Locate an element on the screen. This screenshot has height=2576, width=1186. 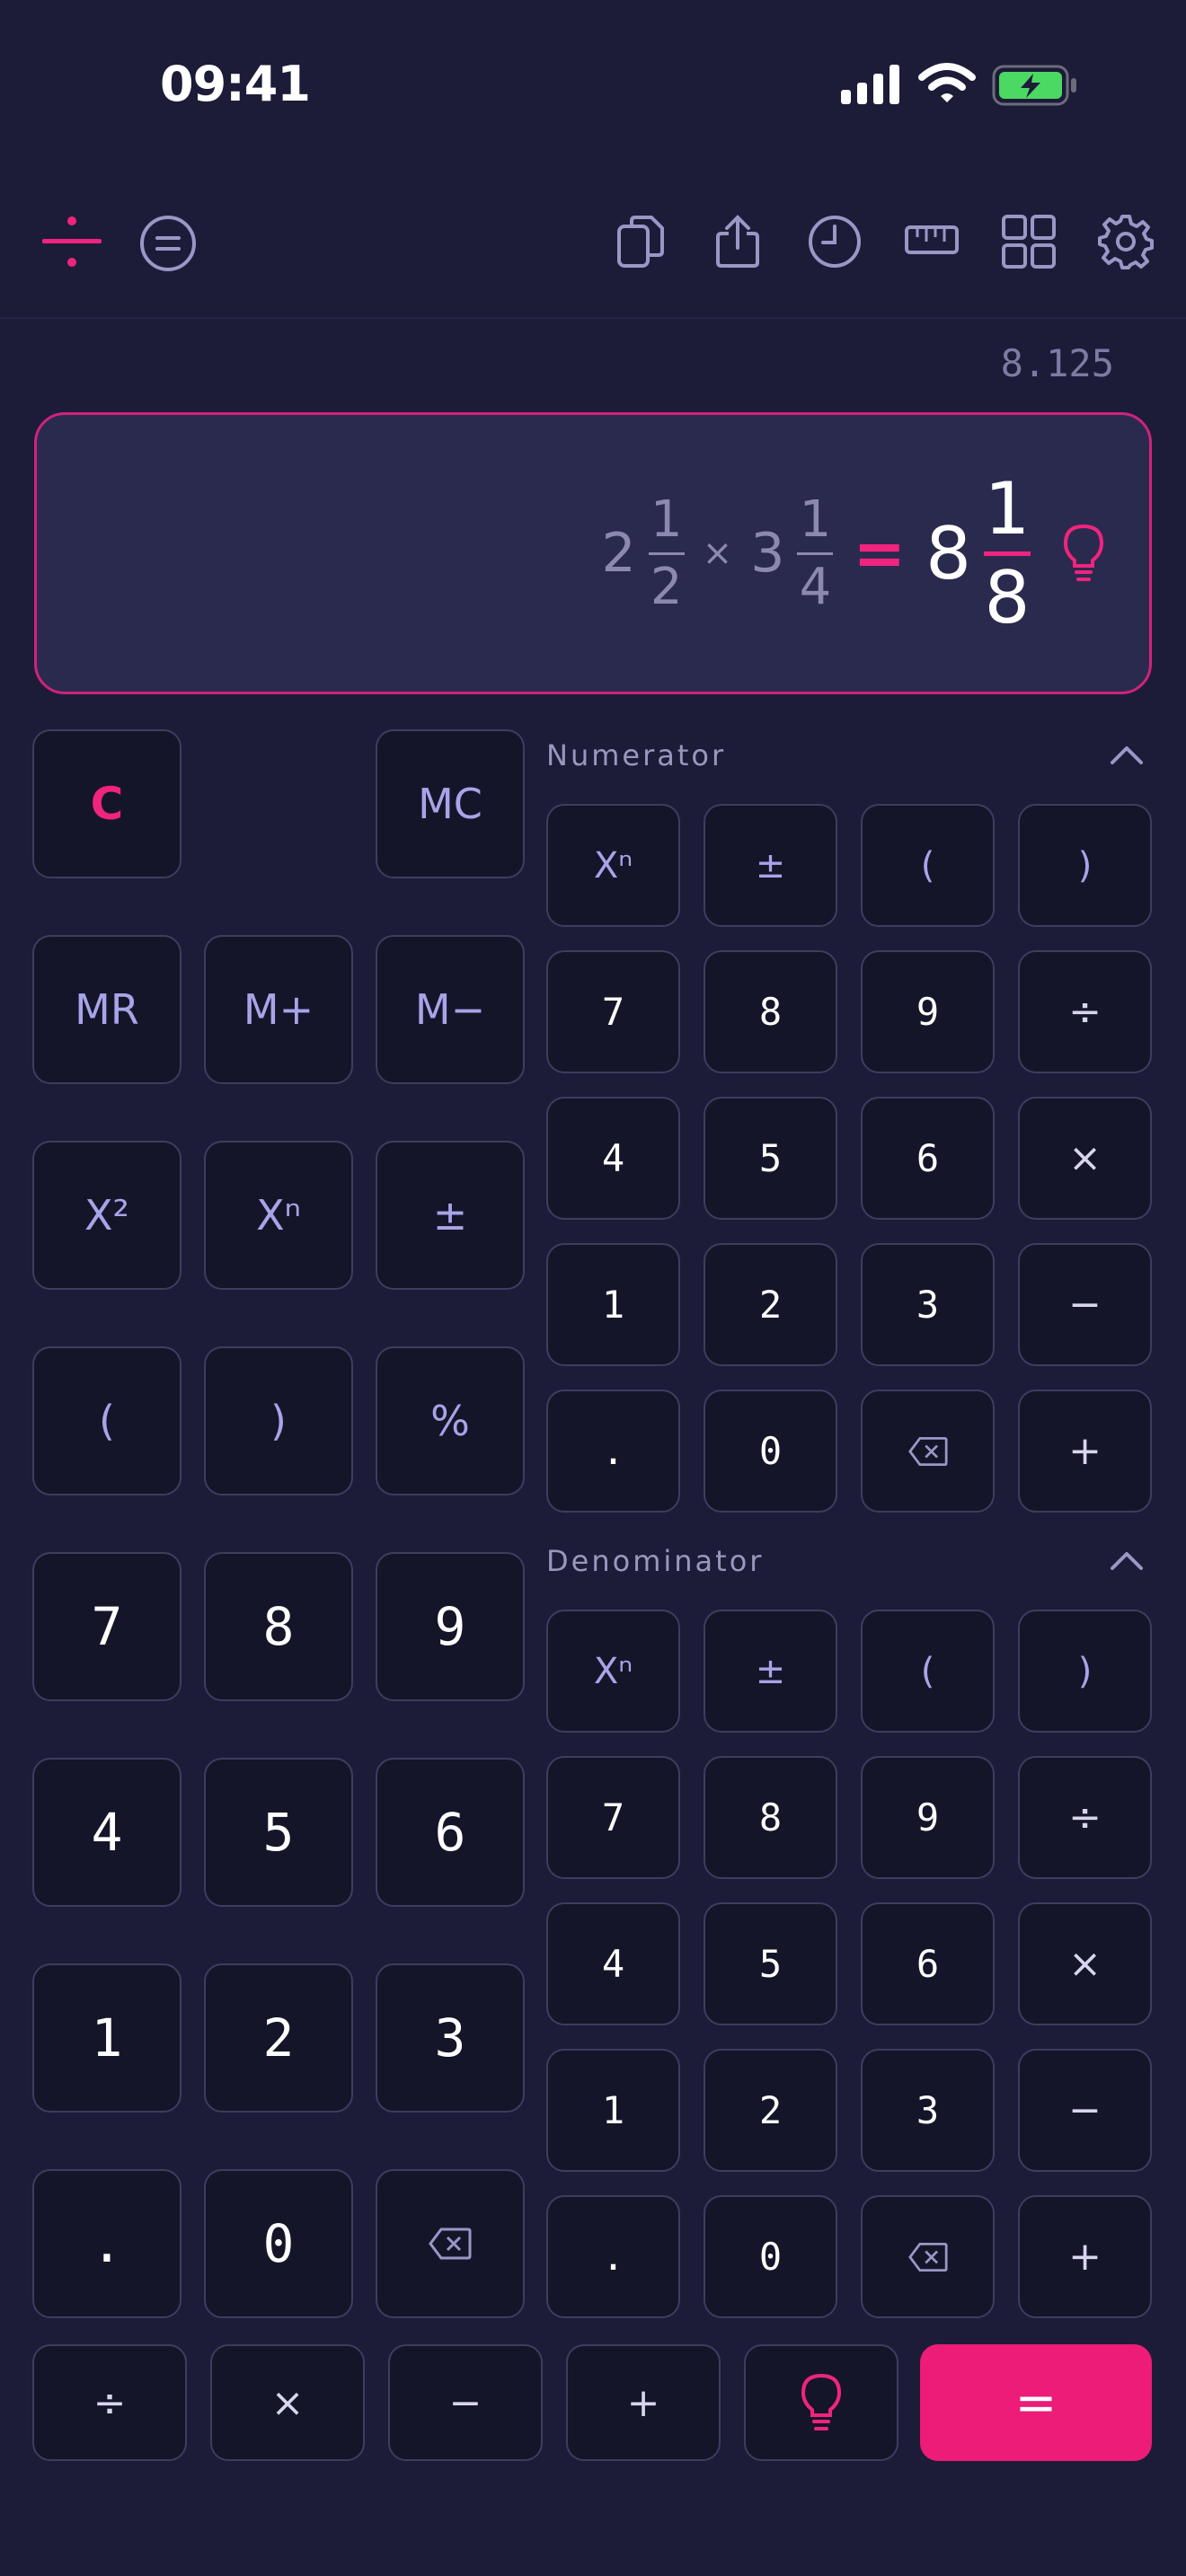
numerator-key: ( is located at coordinates (928, 865).